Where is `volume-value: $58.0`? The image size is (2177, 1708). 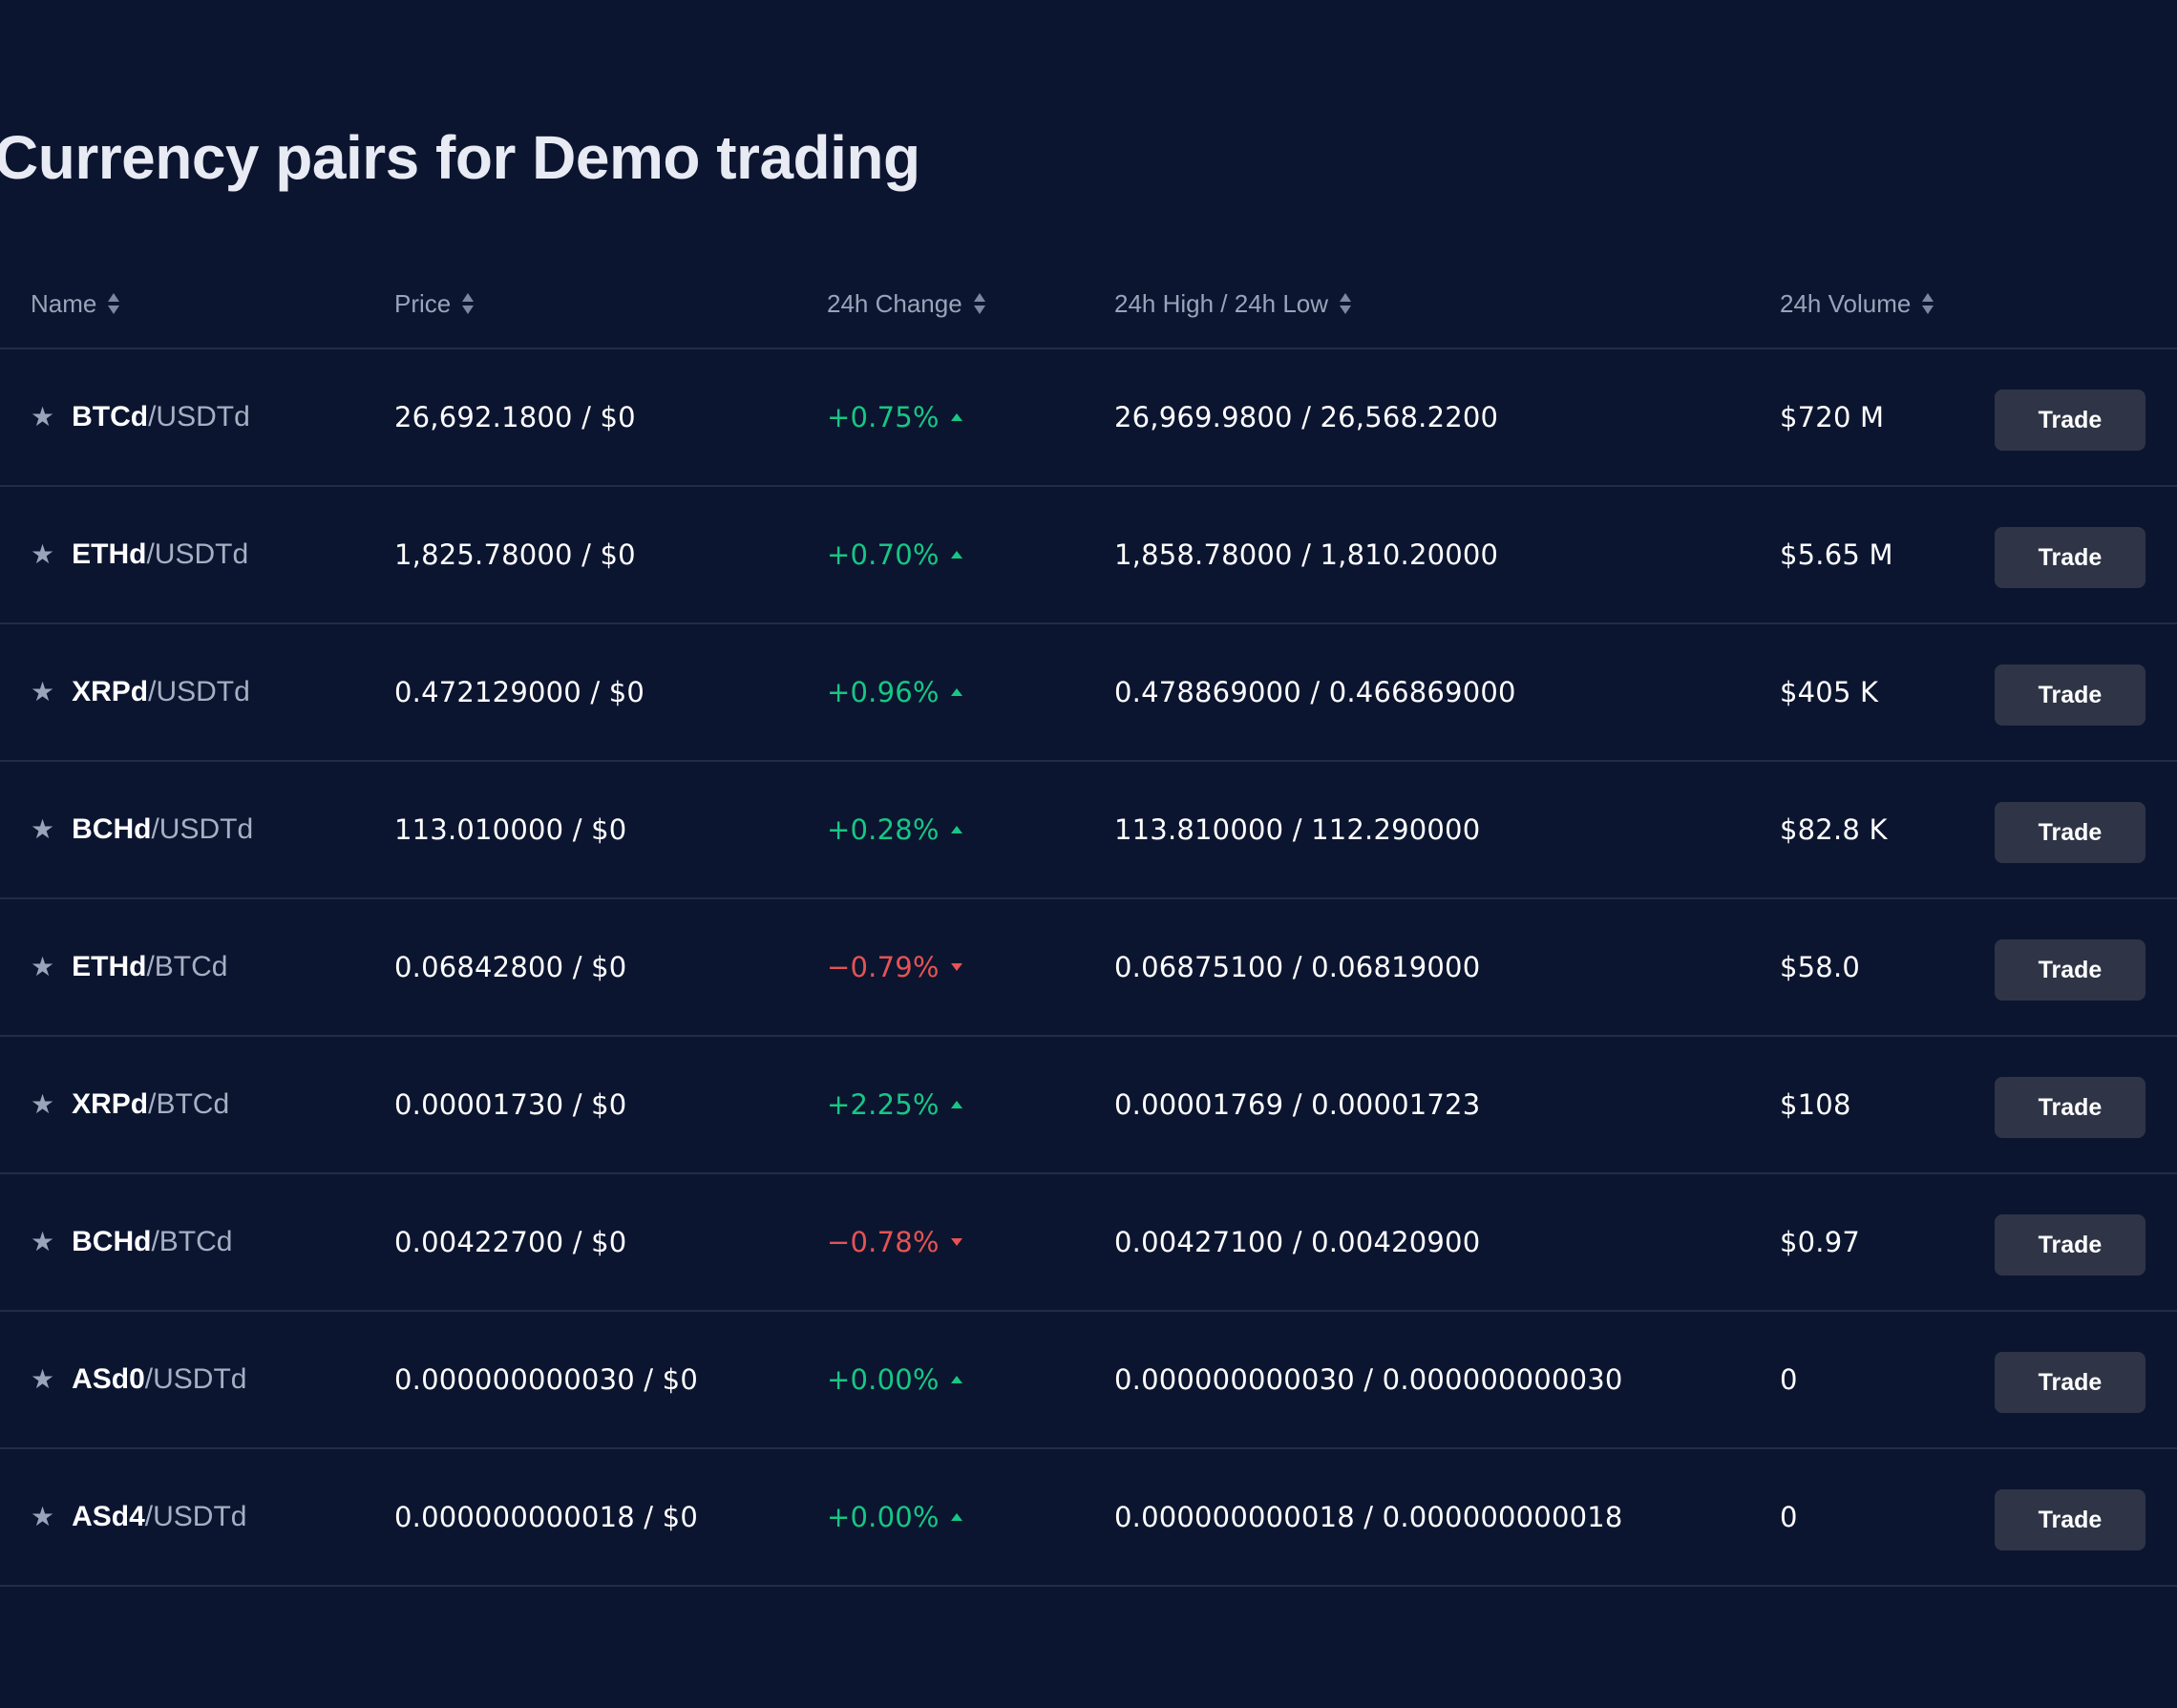
volume-value: $58.0 is located at coordinates (1821, 967).